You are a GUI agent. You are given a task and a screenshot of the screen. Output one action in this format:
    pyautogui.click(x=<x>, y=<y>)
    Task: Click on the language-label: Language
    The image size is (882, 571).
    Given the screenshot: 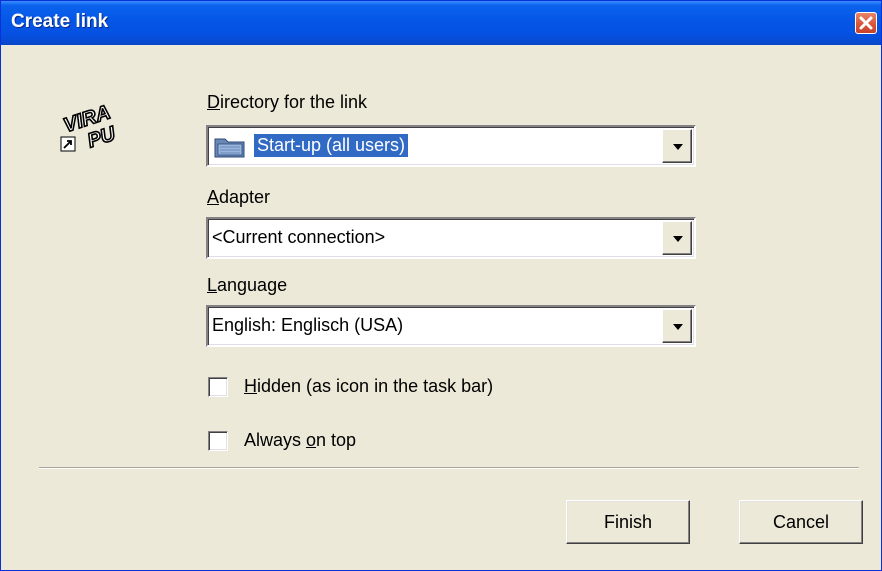 What is the action you would take?
    pyautogui.click(x=247, y=285)
    